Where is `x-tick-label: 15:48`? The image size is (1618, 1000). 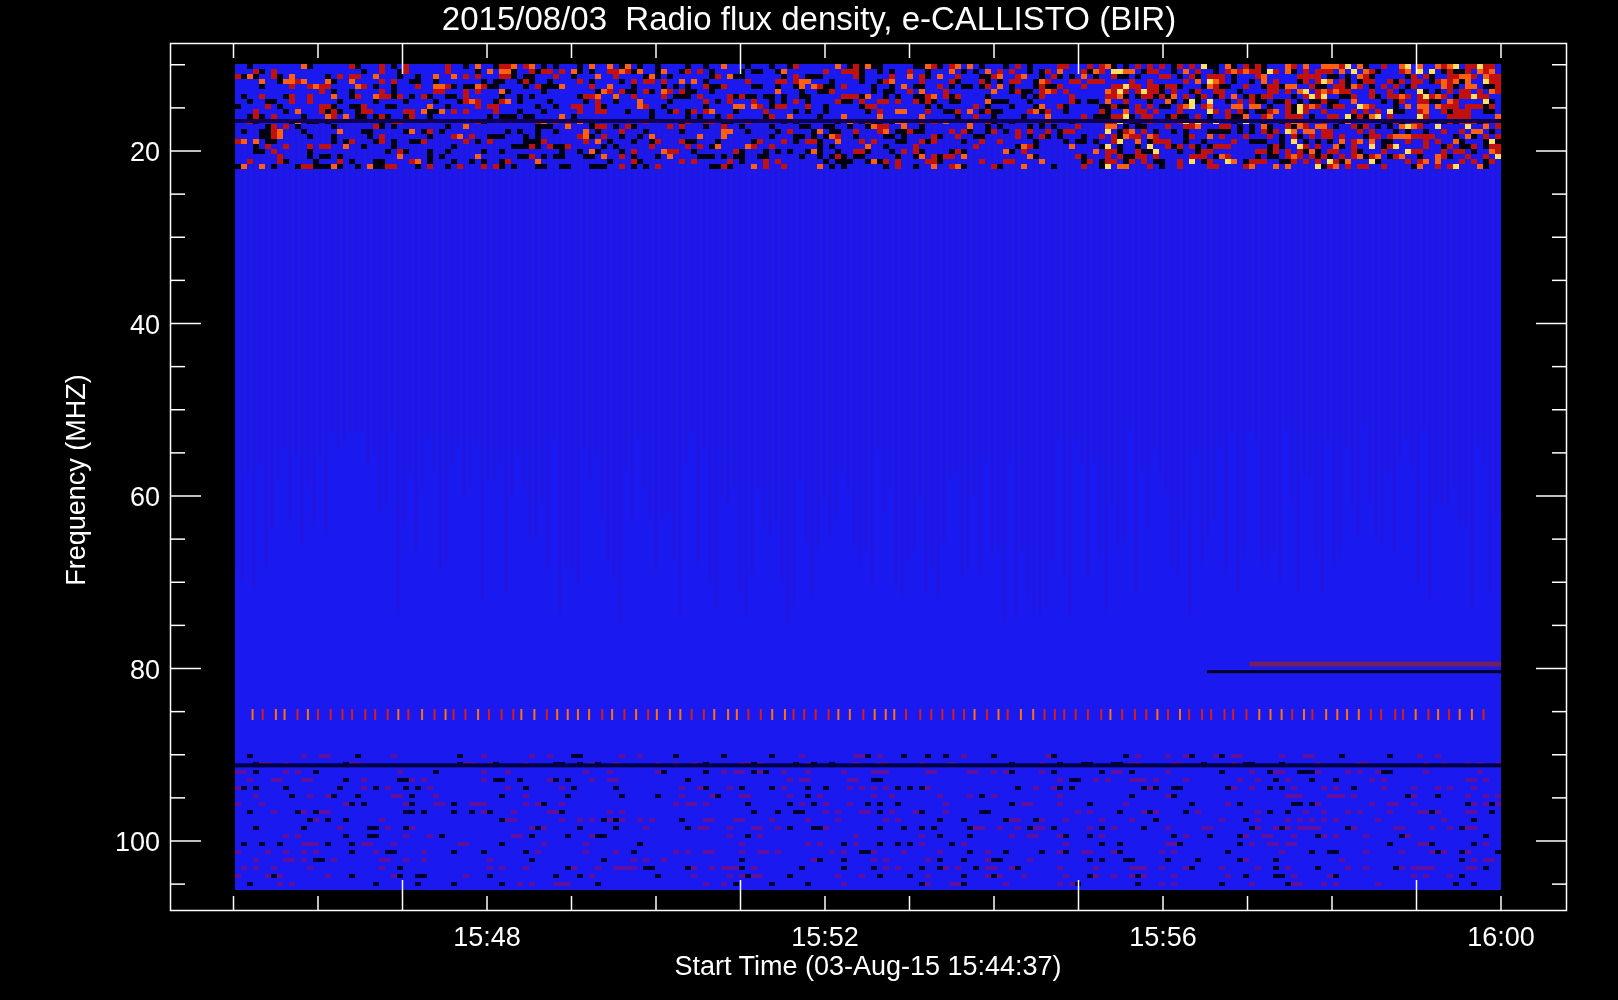 x-tick-label: 15:48 is located at coordinates (487, 937).